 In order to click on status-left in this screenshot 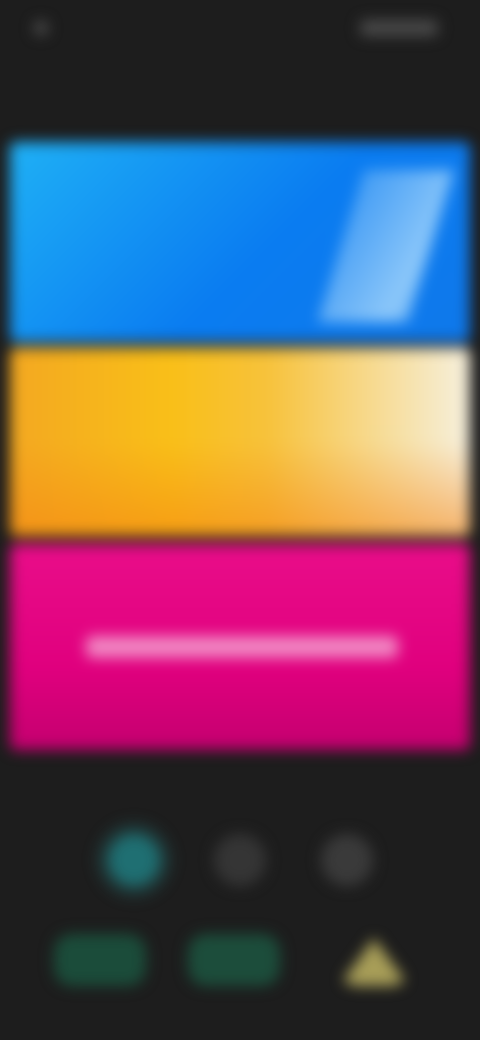, I will do `click(45, 28)`.